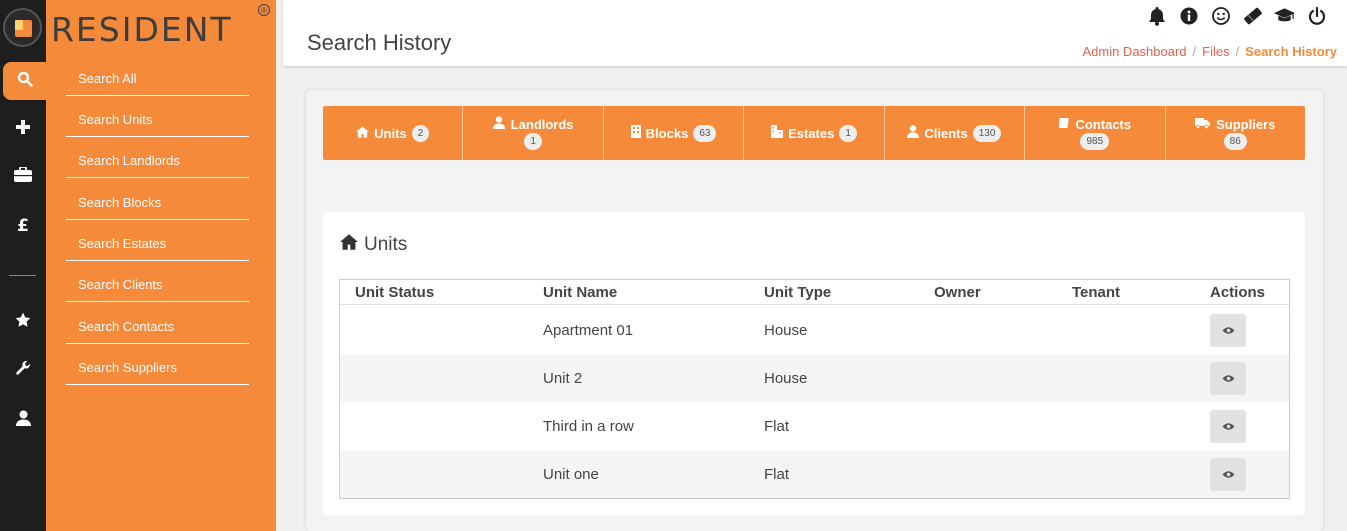 This screenshot has height=531, width=1347. I want to click on registered-mark: ®, so click(264, 10).